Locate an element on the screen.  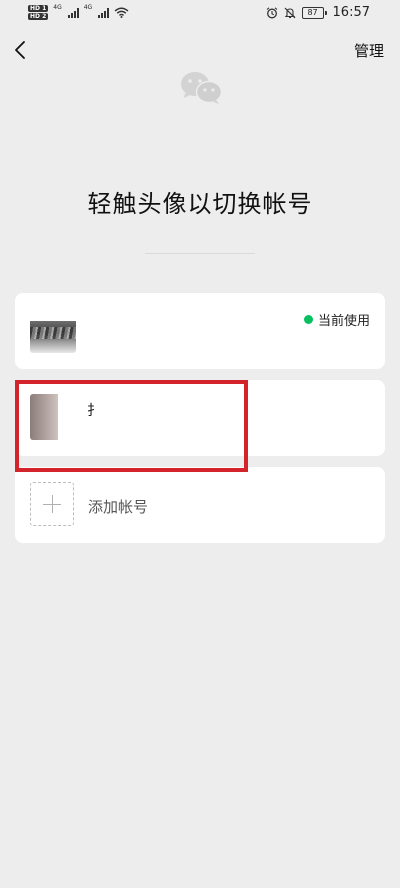
hd-indicators: HD 1 HD 2 is located at coordinates (38, 12).